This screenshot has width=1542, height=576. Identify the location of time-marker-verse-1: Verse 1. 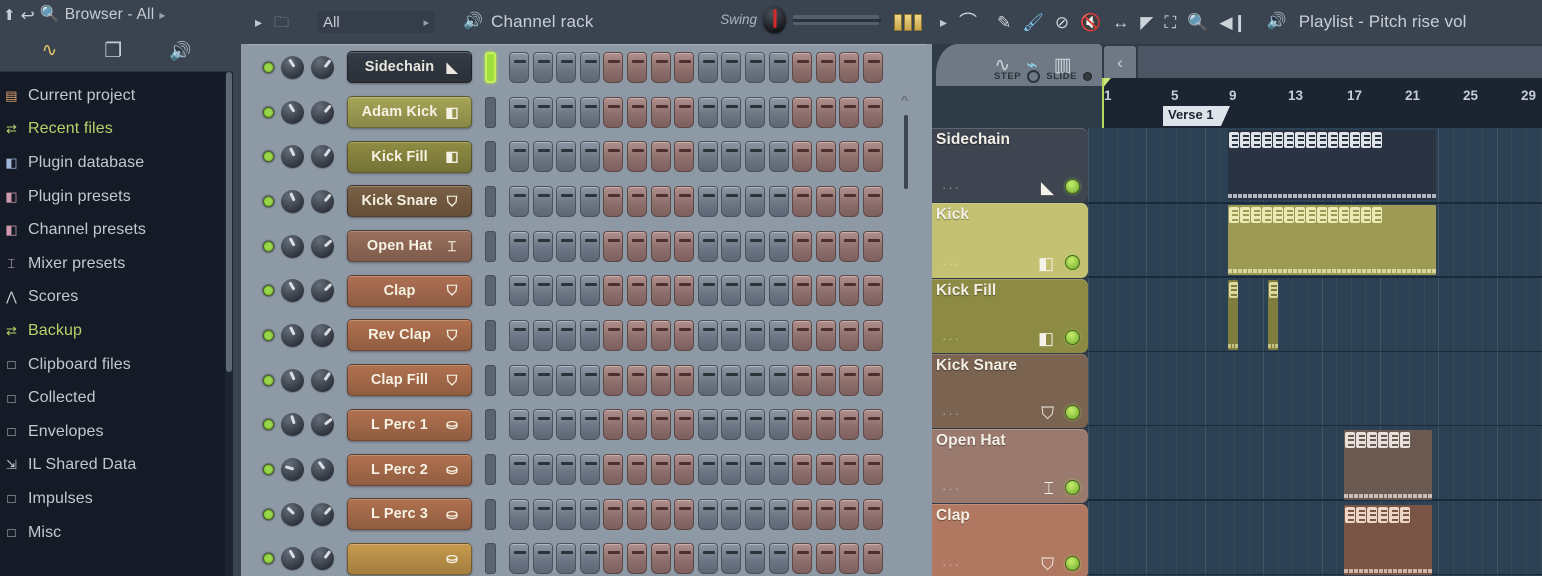
(1196, 116).